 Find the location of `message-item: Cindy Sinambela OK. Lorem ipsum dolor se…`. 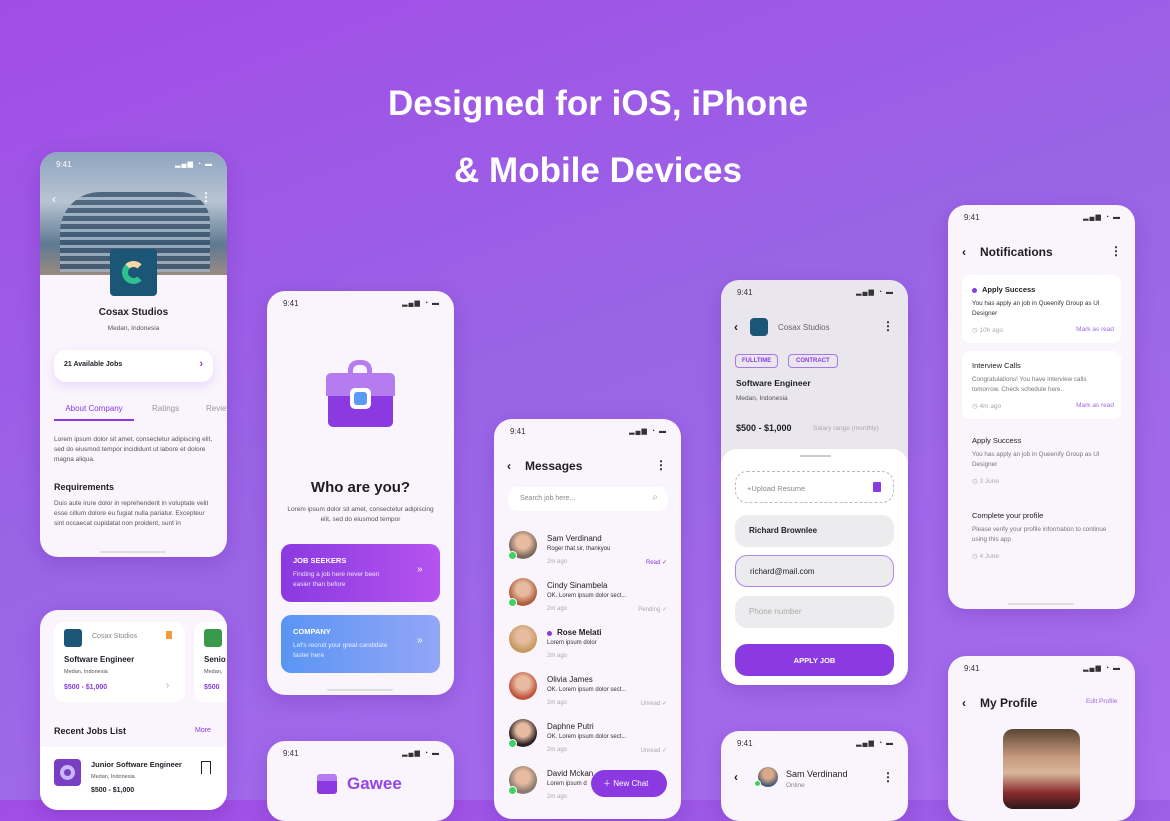

message-item: Cindy Sinambela OK. Lorem ipsum dolor se… is located at coordinates (587, 598).